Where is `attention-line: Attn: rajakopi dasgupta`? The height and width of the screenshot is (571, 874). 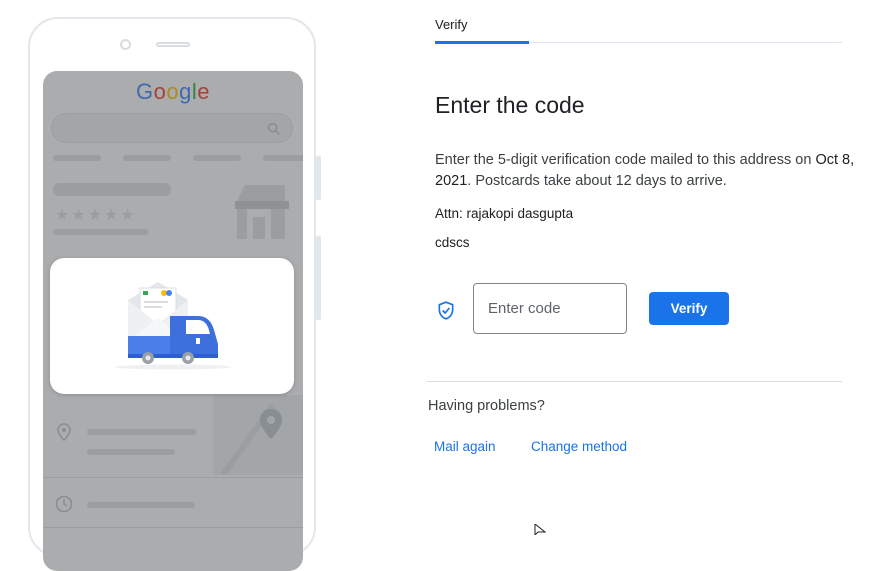 attention-line: Attn: rajakopi dasgupta is located at coordinates (504, 213).